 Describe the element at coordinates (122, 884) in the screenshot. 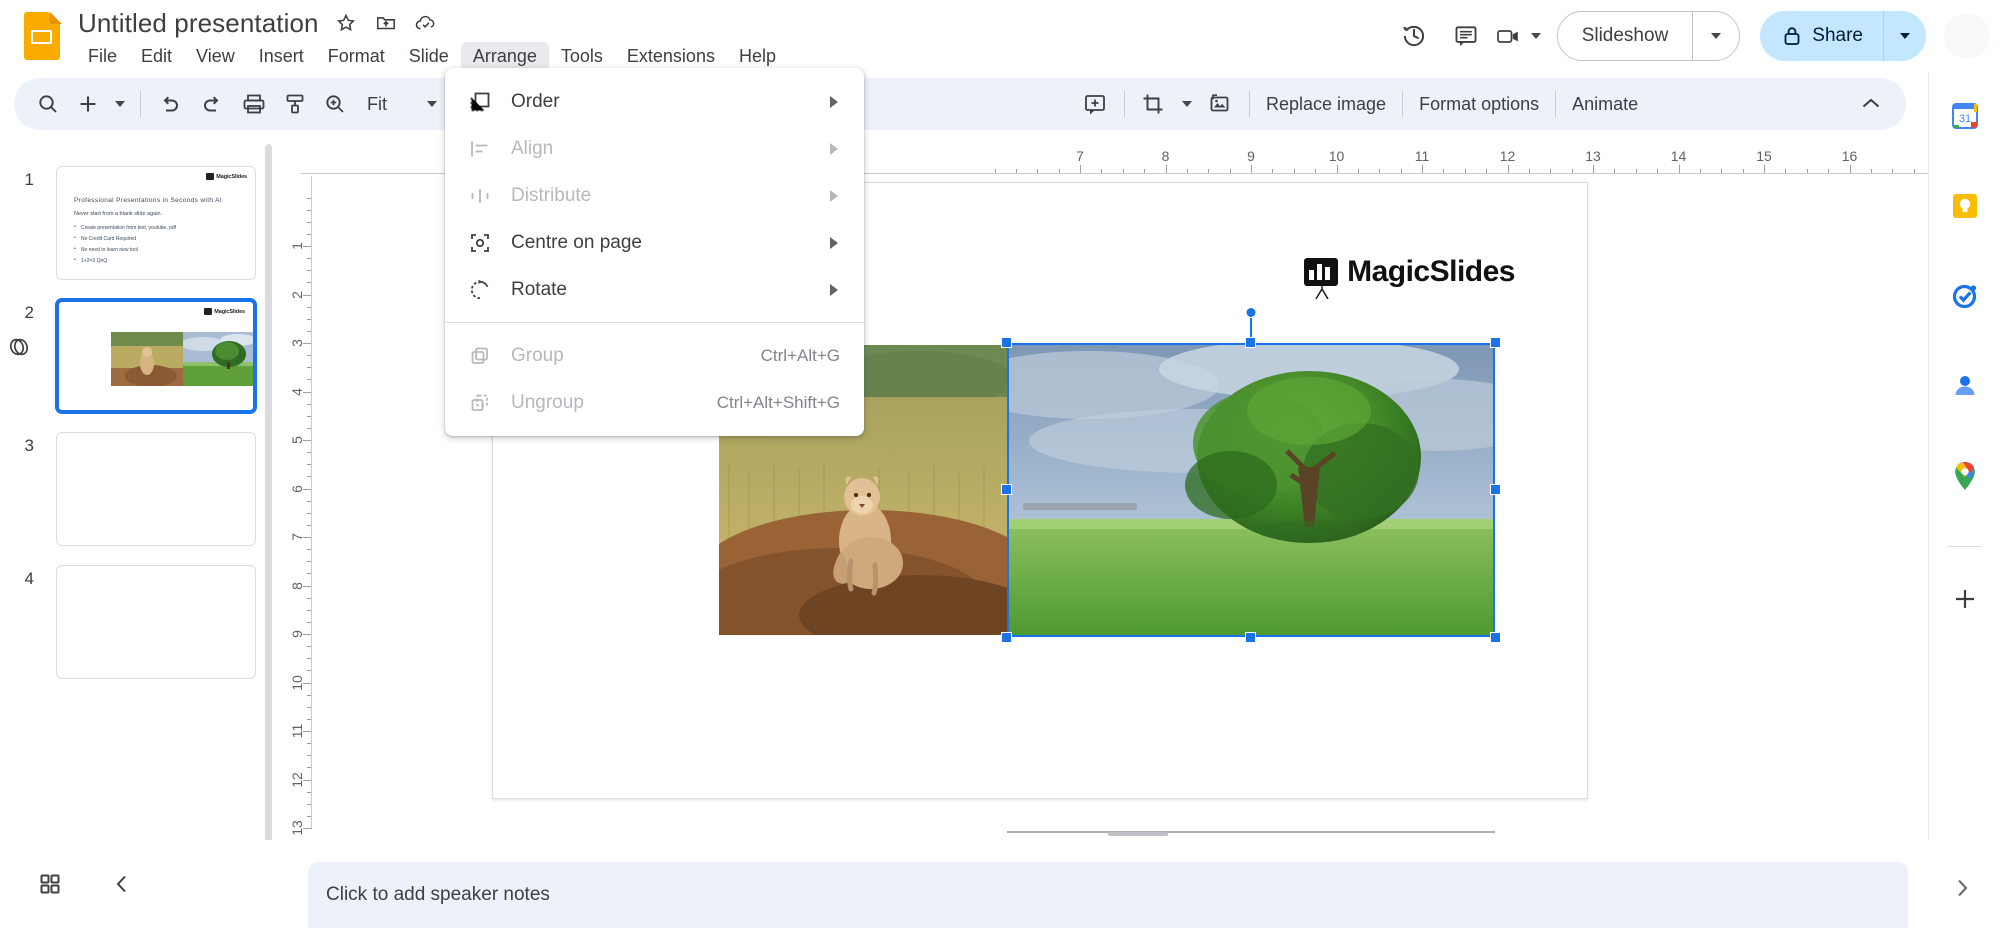

I see `chevron-left-icon` at that location.